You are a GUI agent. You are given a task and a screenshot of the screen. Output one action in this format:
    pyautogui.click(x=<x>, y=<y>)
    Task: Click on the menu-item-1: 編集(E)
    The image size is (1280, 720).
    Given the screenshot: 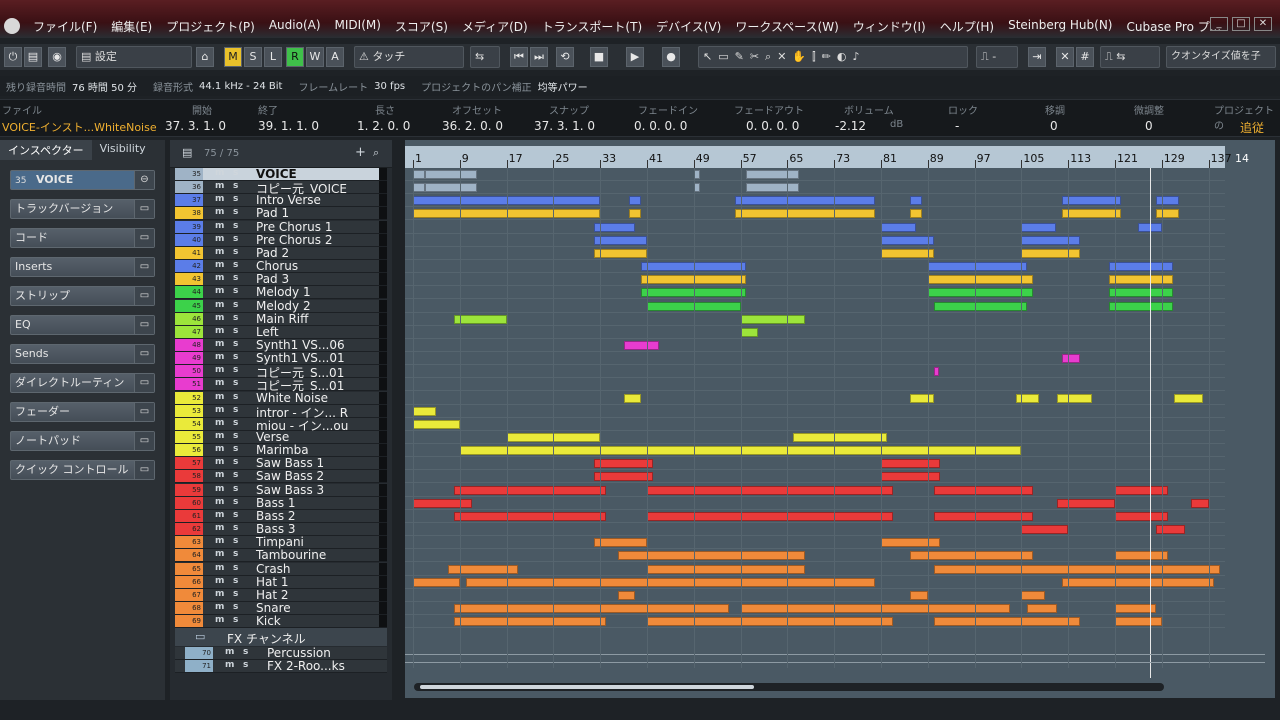 What is the action you would take?
    pyautogui.click(x=131, y=26)
    